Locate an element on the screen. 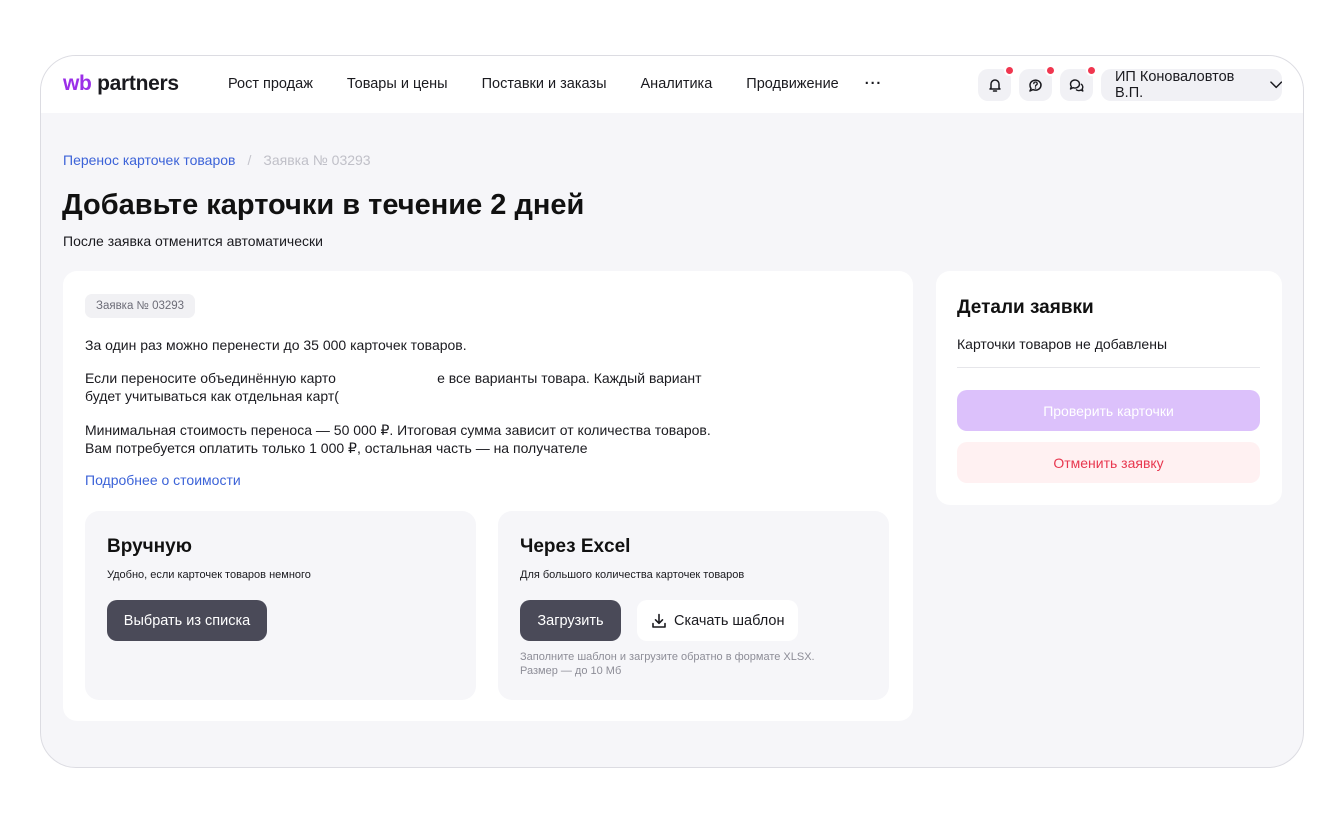 Image resolution: width=1344 pixels, height=822 pixels. upload-hint-line2: Размер — до 10 Мб is located at coordinates (571, 671).